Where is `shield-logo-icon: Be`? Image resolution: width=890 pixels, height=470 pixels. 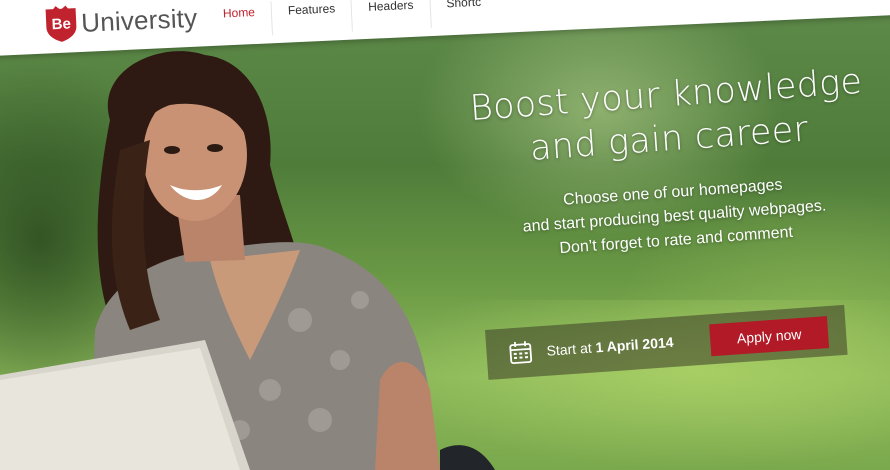 shield-logo-icon: Be is located at coordinates (61, 23).